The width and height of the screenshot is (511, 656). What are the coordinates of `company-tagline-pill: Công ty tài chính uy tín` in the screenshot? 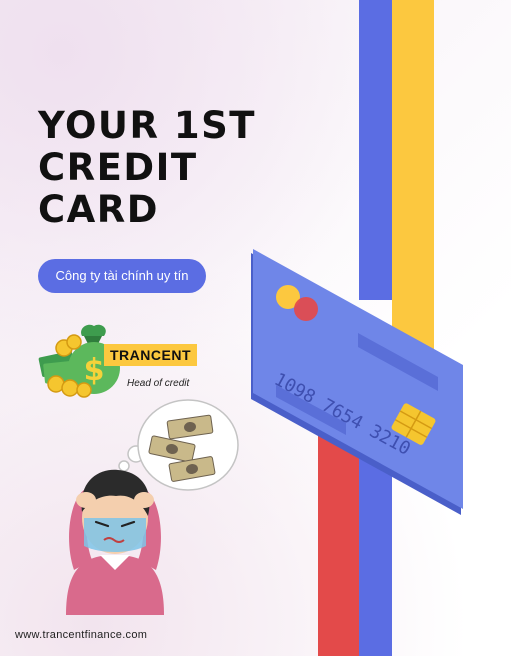 It's located at (122, 276).